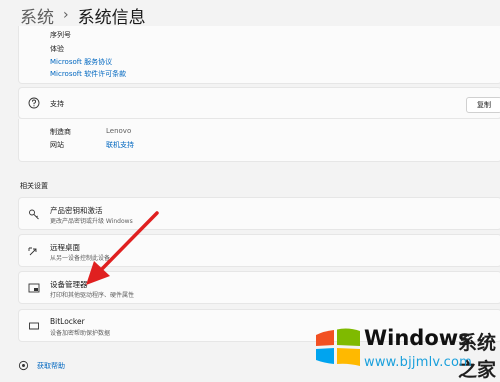 This screenshot has height=382, width=500. I want to click on watermark-brand: Windows, so click(417, 338).